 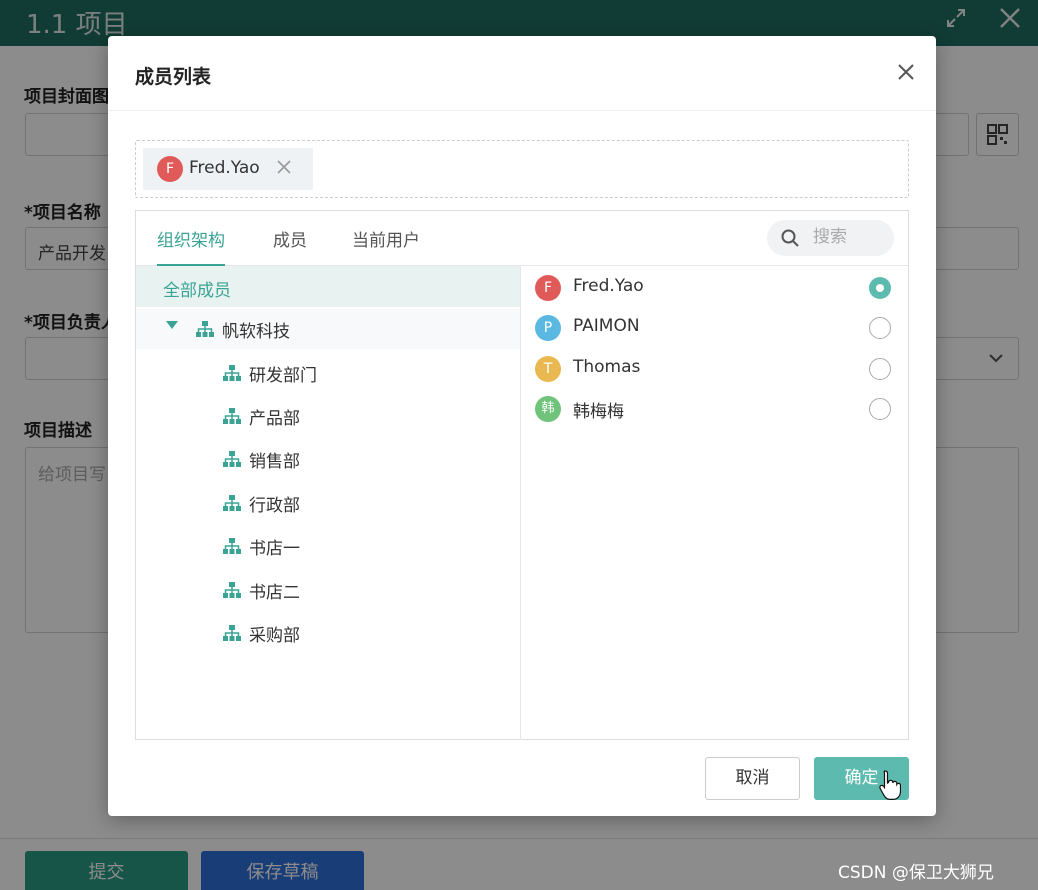 I want to click on cancel-button: 取消, so click(x=752, y=778).